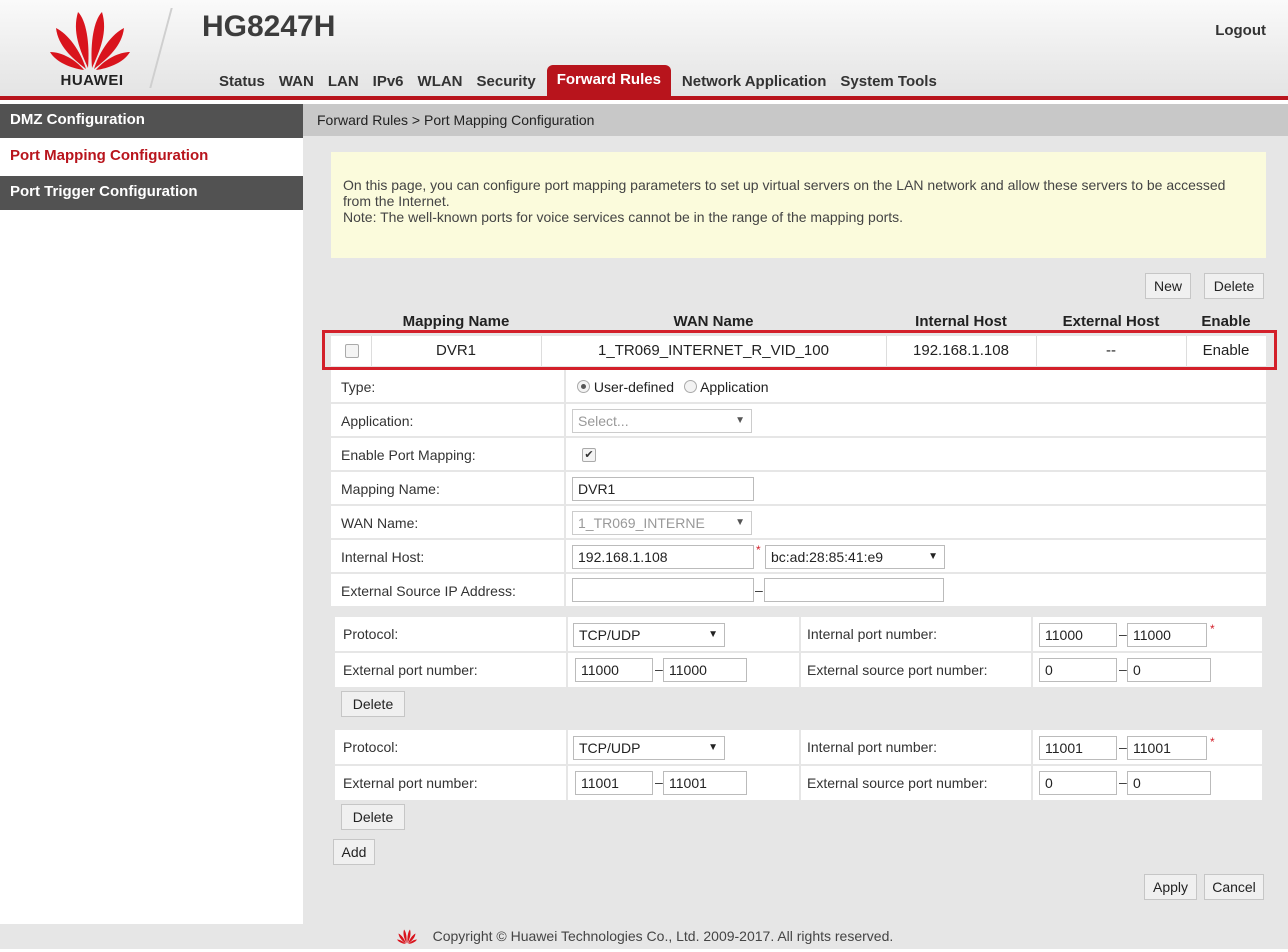  I want to click on new-button: New, so click(1168, 286).